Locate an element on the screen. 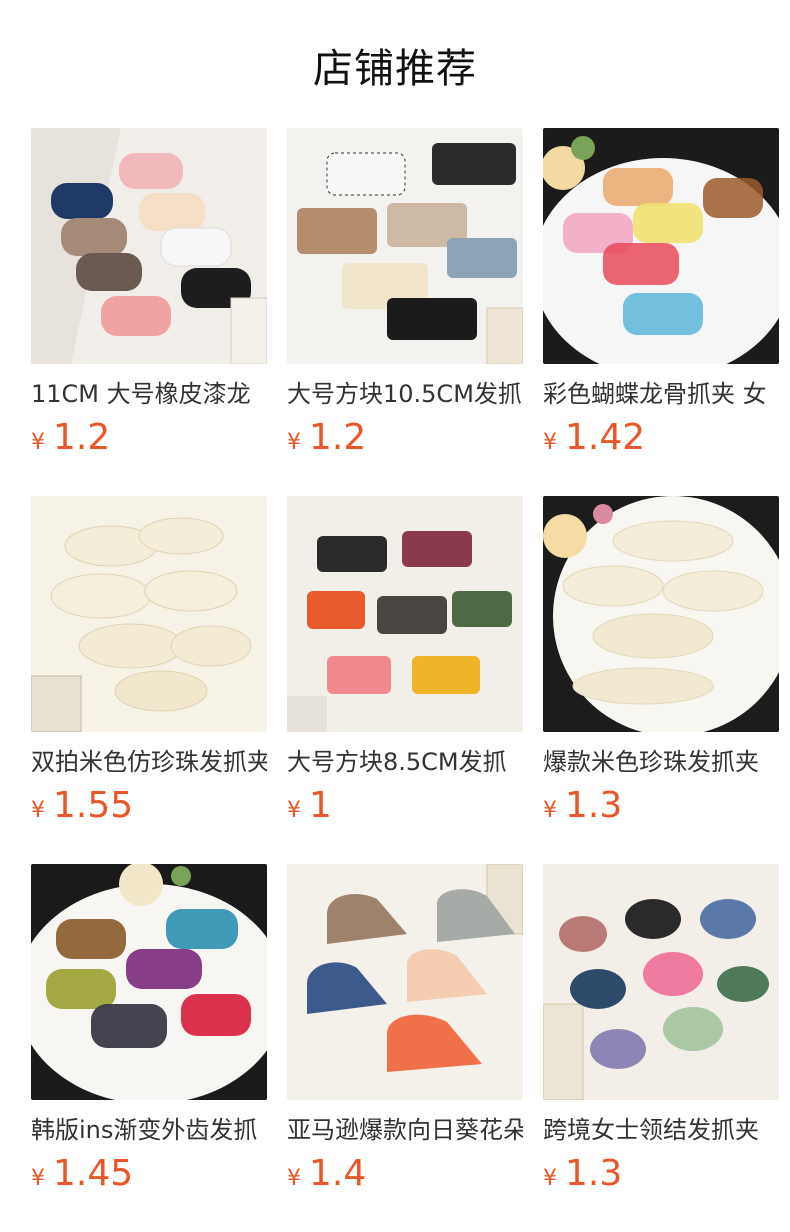  page-title: 店铺推荐 is located at coordinates (395, 69).